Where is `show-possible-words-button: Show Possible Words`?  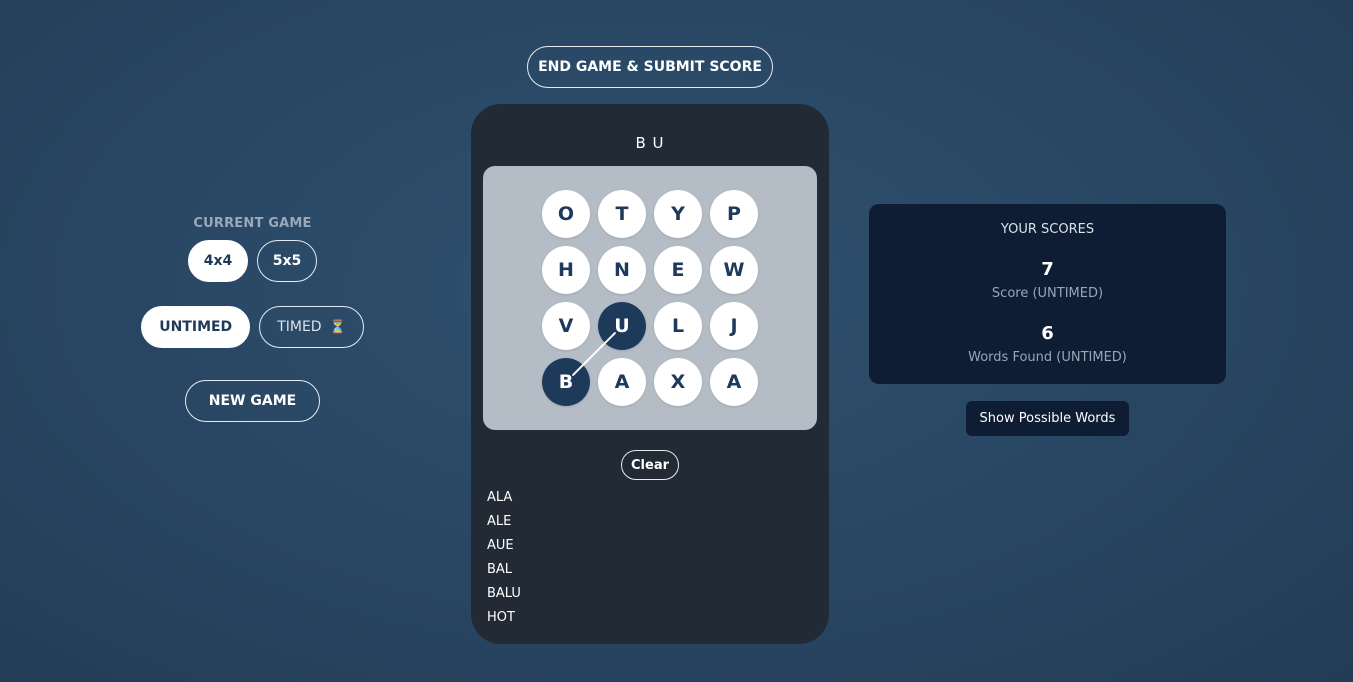
show-possible-words-button: Show Possible Words is located at coordinates (1047, 418).